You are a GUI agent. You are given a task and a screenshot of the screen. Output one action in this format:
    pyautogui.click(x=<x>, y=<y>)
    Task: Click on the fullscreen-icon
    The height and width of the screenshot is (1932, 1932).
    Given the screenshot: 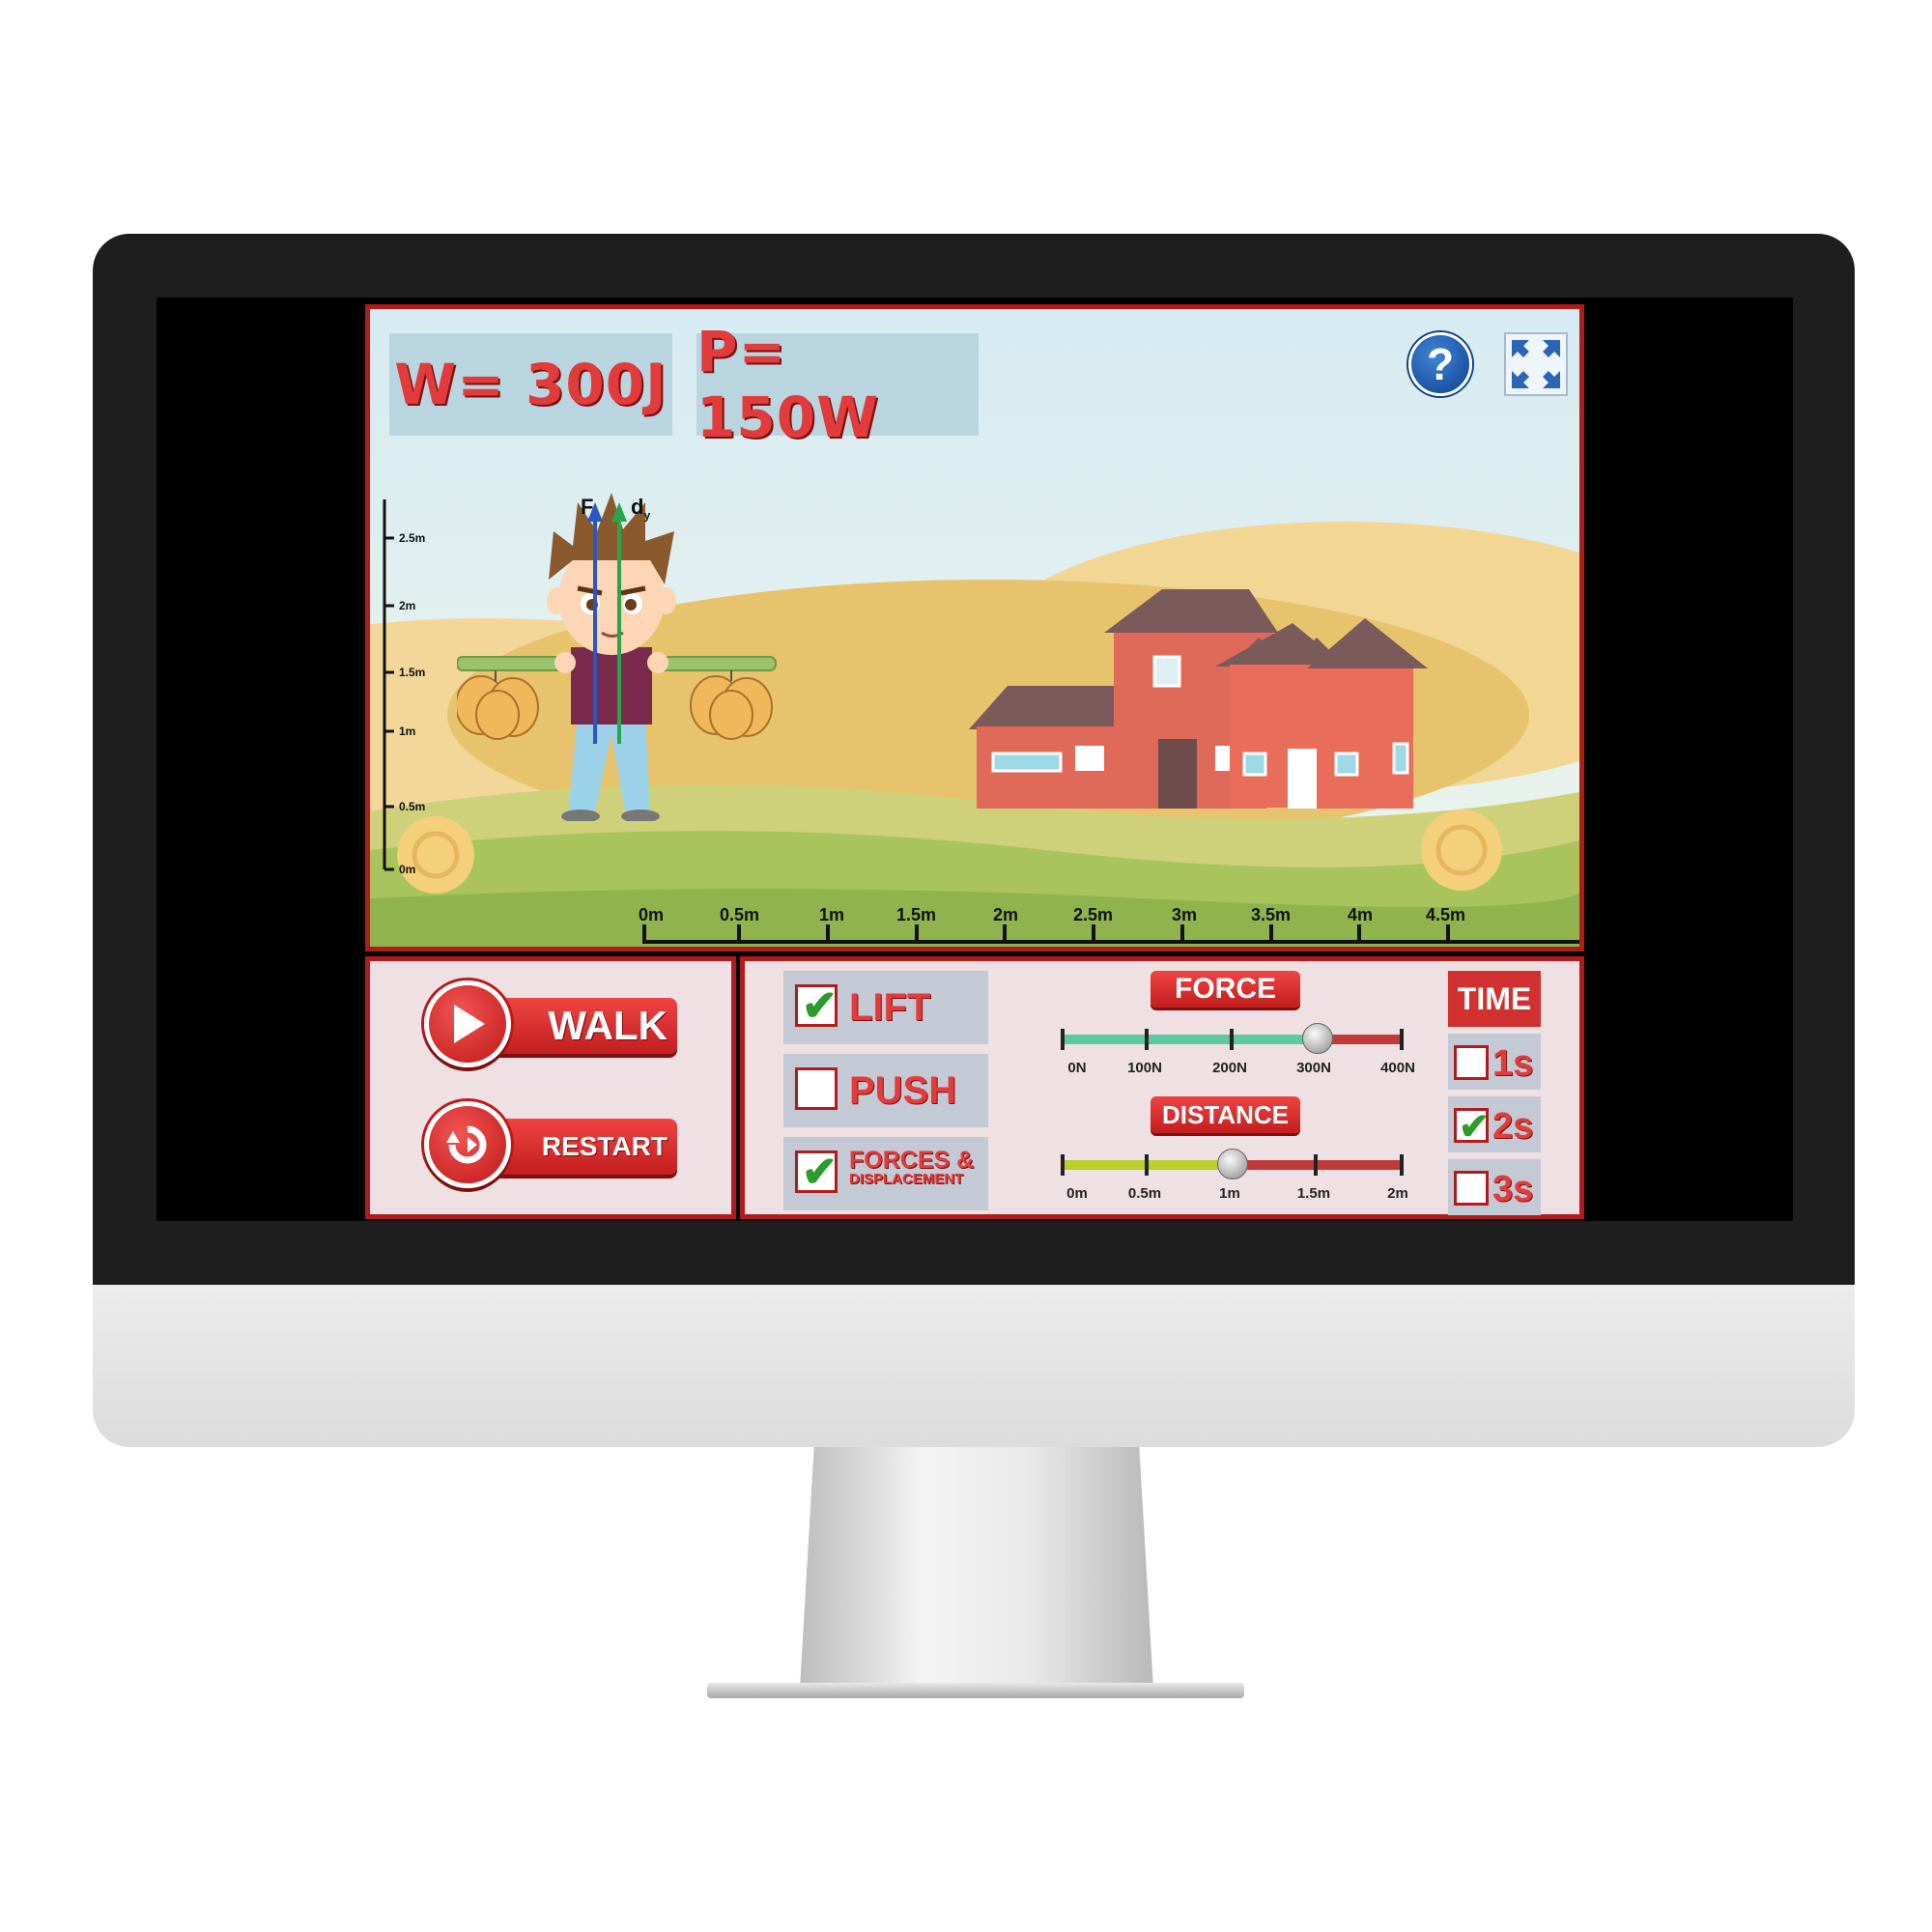 What is the action you would take?
    pyautogui.click(x=1536, y=364)
    